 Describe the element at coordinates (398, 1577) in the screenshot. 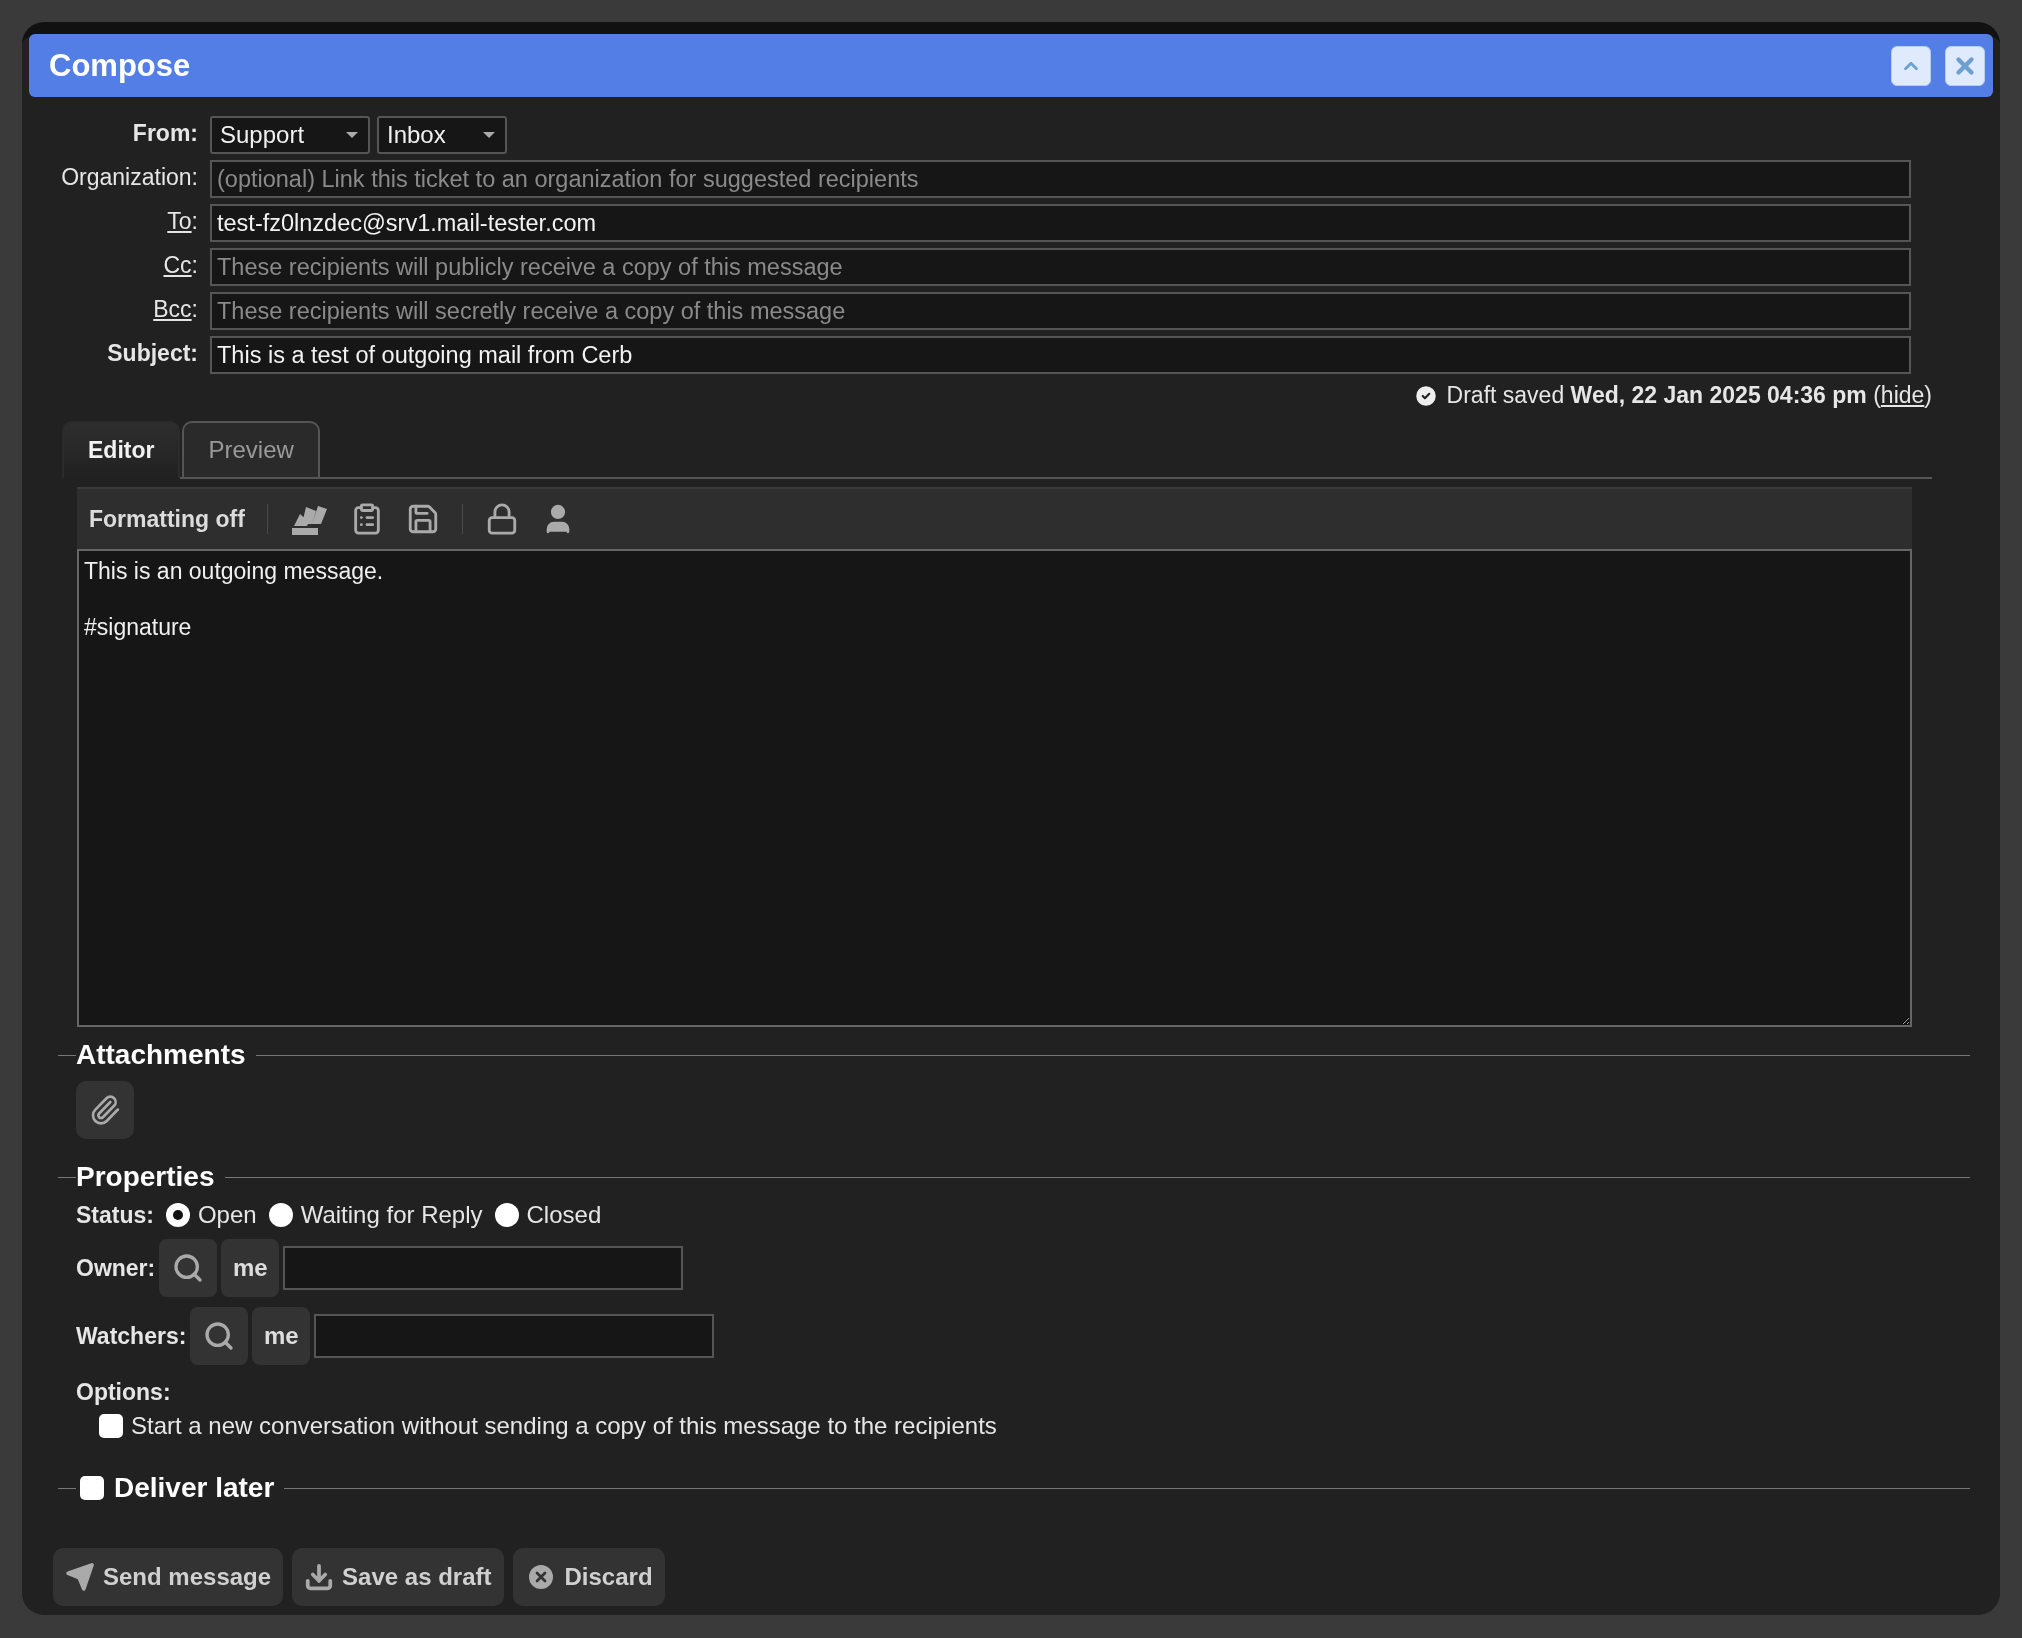

I see `action-button: Save as draft` at that location.